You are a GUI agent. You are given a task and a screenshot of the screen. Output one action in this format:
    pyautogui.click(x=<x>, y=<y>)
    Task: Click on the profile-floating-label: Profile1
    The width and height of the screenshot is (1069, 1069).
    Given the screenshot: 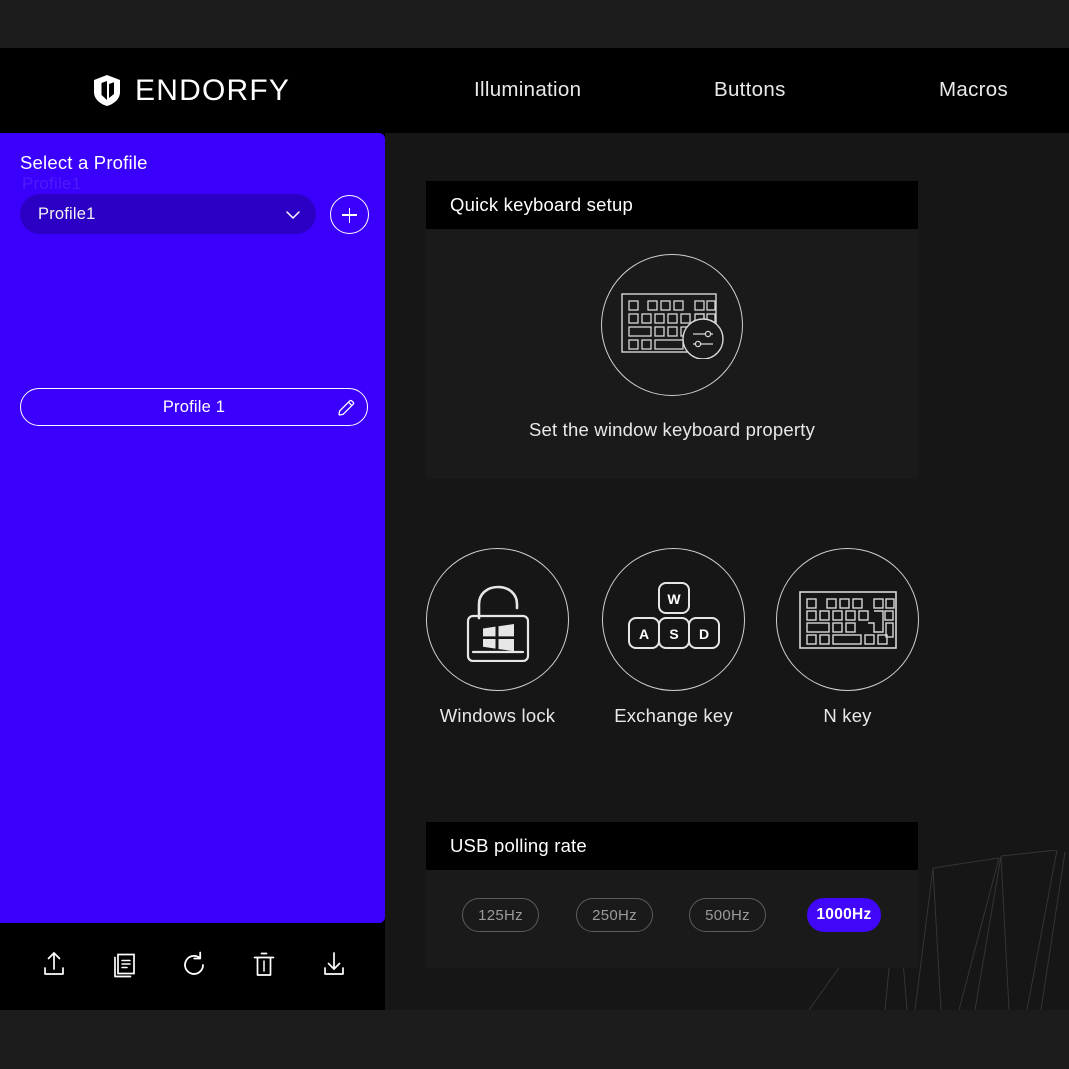 What is the action you would take?
    pyautogui.click(x=52, y=183)
    